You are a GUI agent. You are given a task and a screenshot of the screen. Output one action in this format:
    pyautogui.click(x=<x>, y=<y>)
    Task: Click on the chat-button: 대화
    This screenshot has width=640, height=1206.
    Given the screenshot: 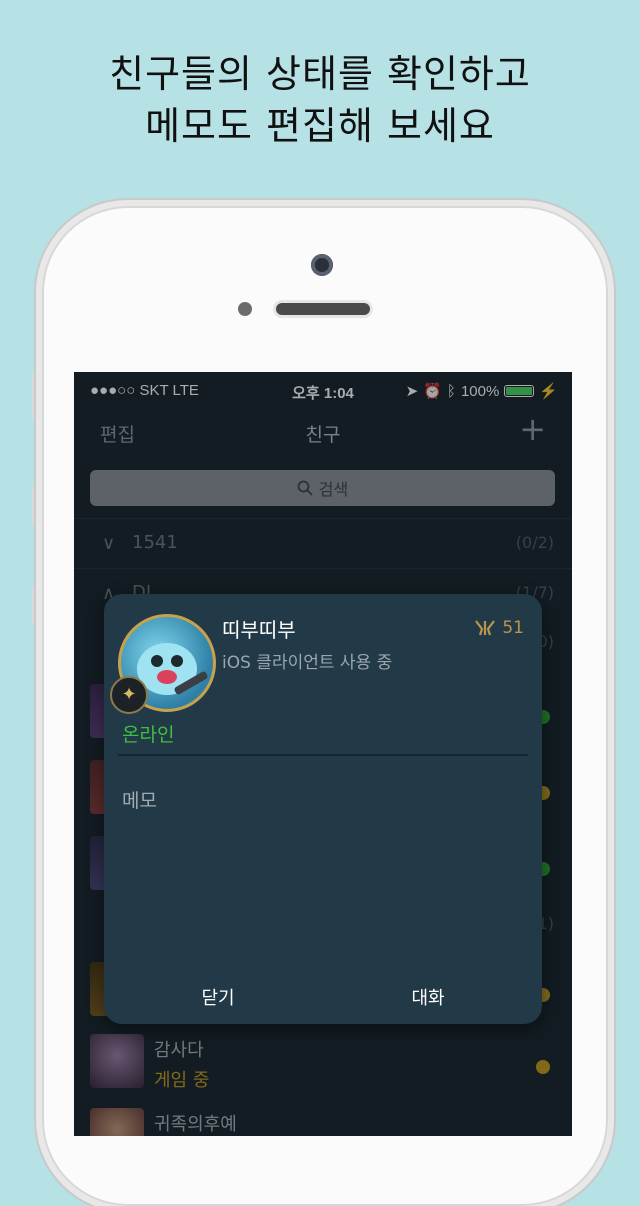 What is the action you would take?
    pyautogui.click(x=428, y=997)
    